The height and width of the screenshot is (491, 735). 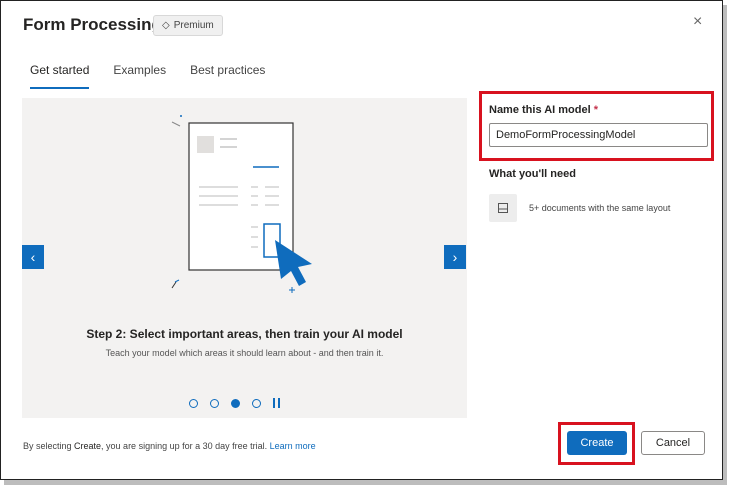 I want to click on form-illustration, so click(x=241, y=204).